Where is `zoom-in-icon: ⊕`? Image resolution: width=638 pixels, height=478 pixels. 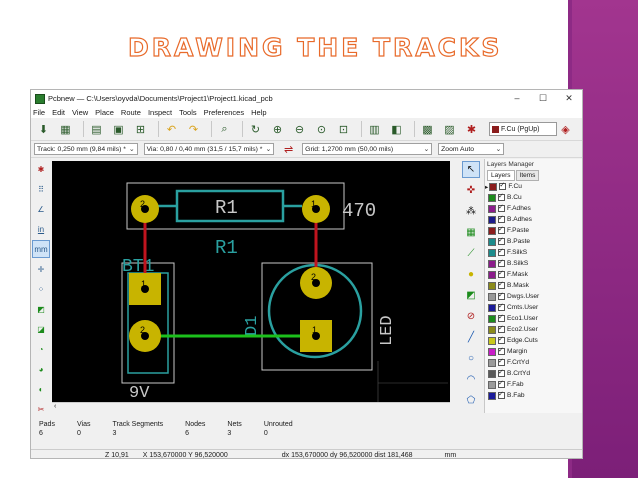
zoom-in-icon: ⊕ is located at coordinates (277, 129).